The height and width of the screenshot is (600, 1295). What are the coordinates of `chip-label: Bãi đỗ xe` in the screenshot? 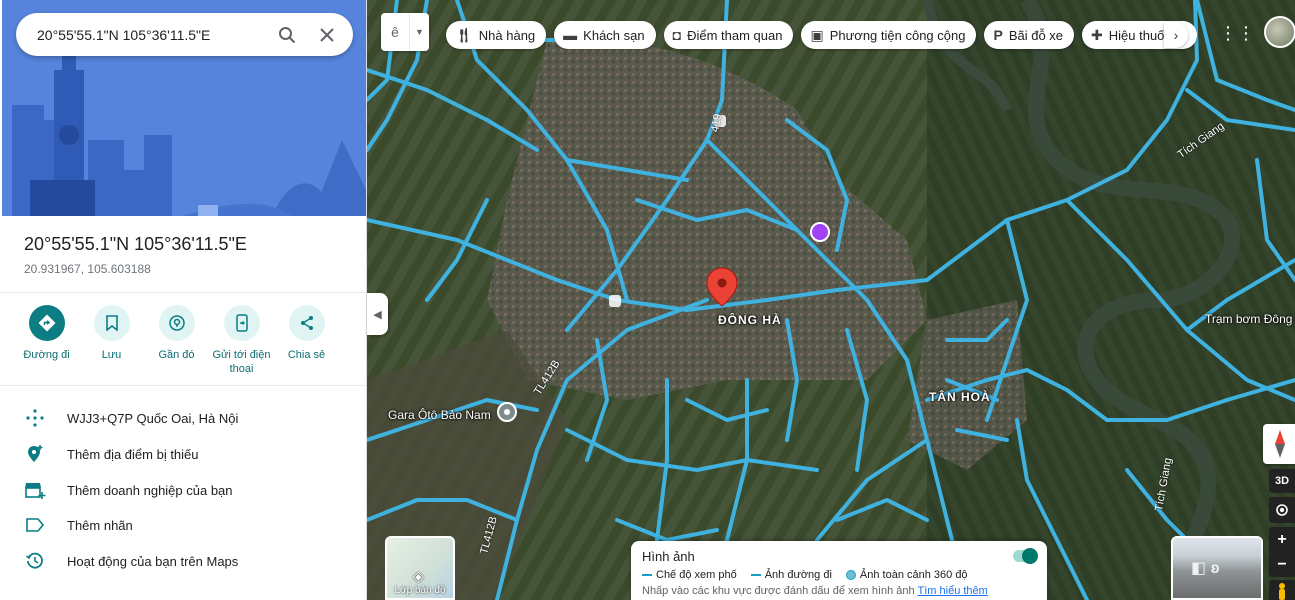 It's located at (1036, 35).